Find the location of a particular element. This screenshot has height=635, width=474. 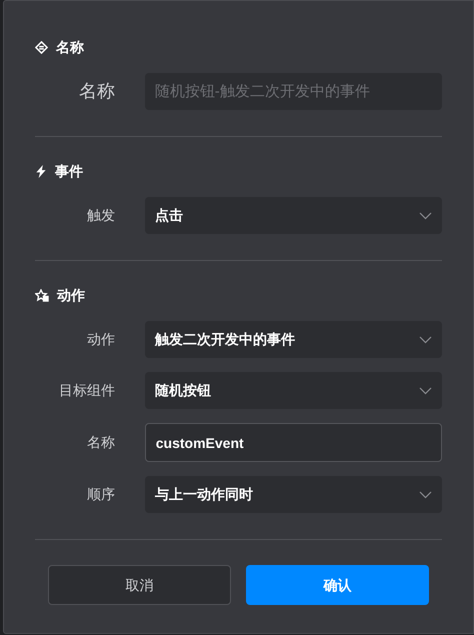

lightning-icon is located at coordinates (41, 171).